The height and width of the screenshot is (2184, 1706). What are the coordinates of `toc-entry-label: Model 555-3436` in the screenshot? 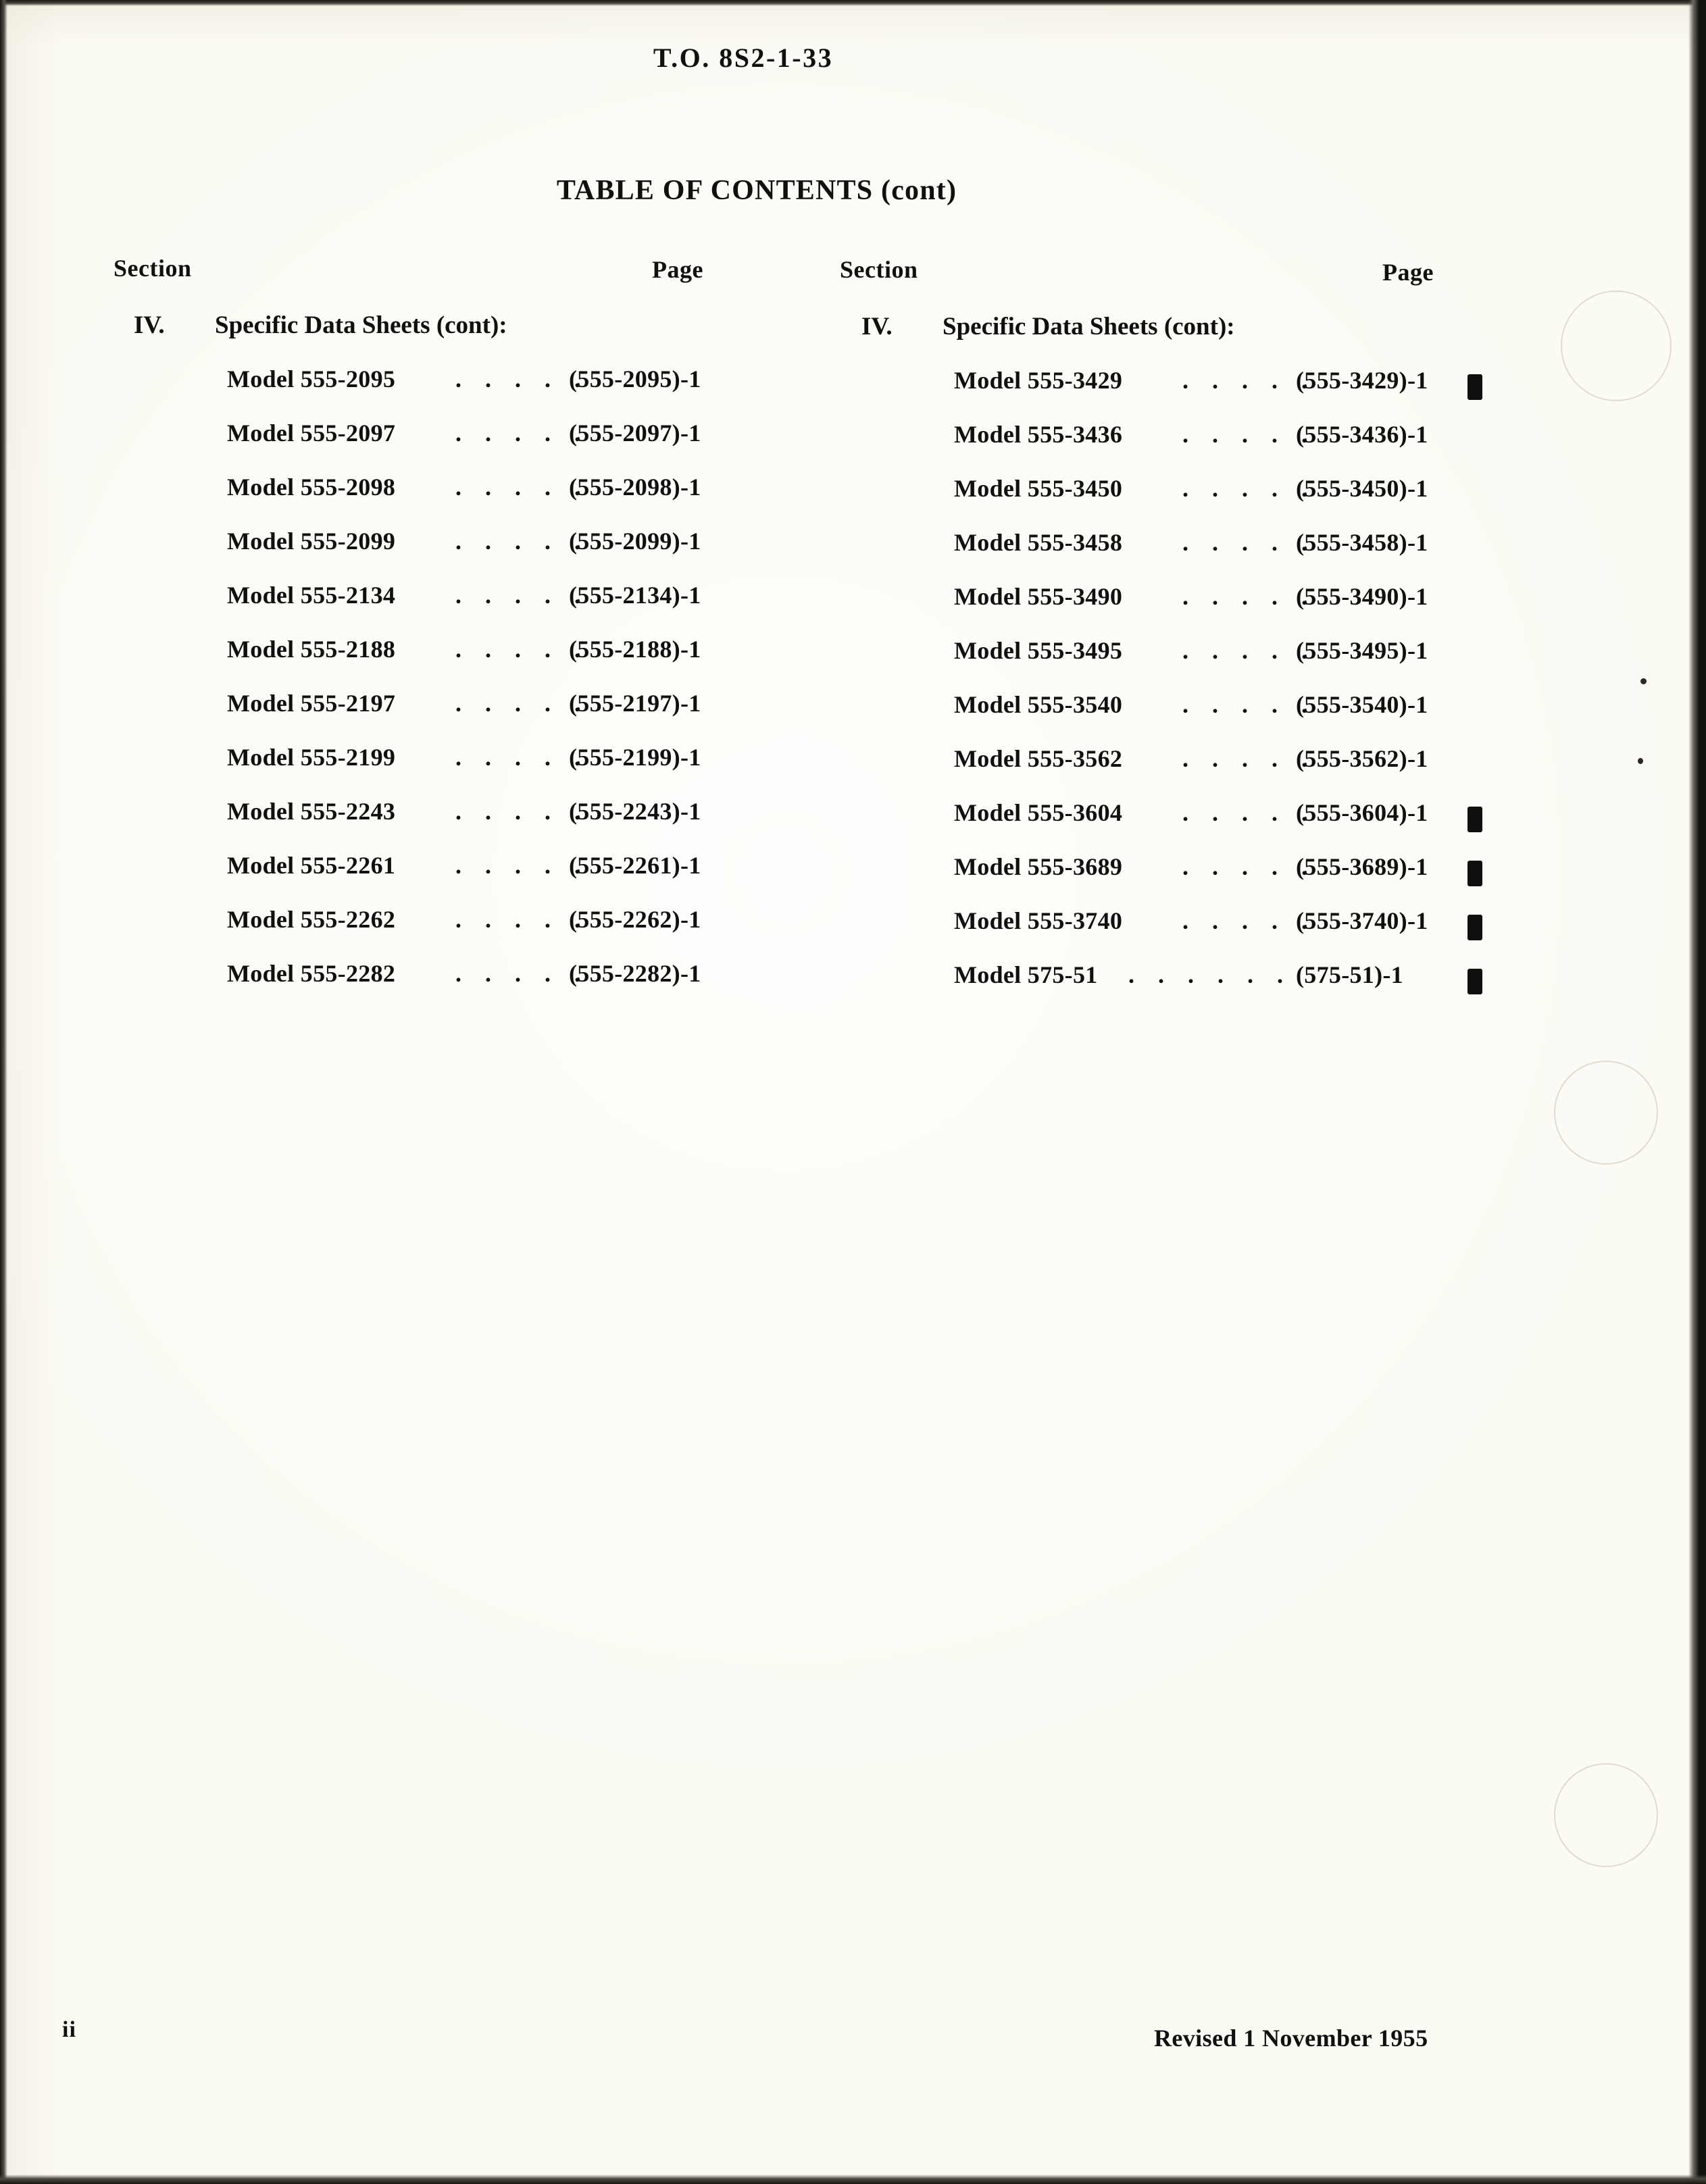 It's located at (1039, 434).